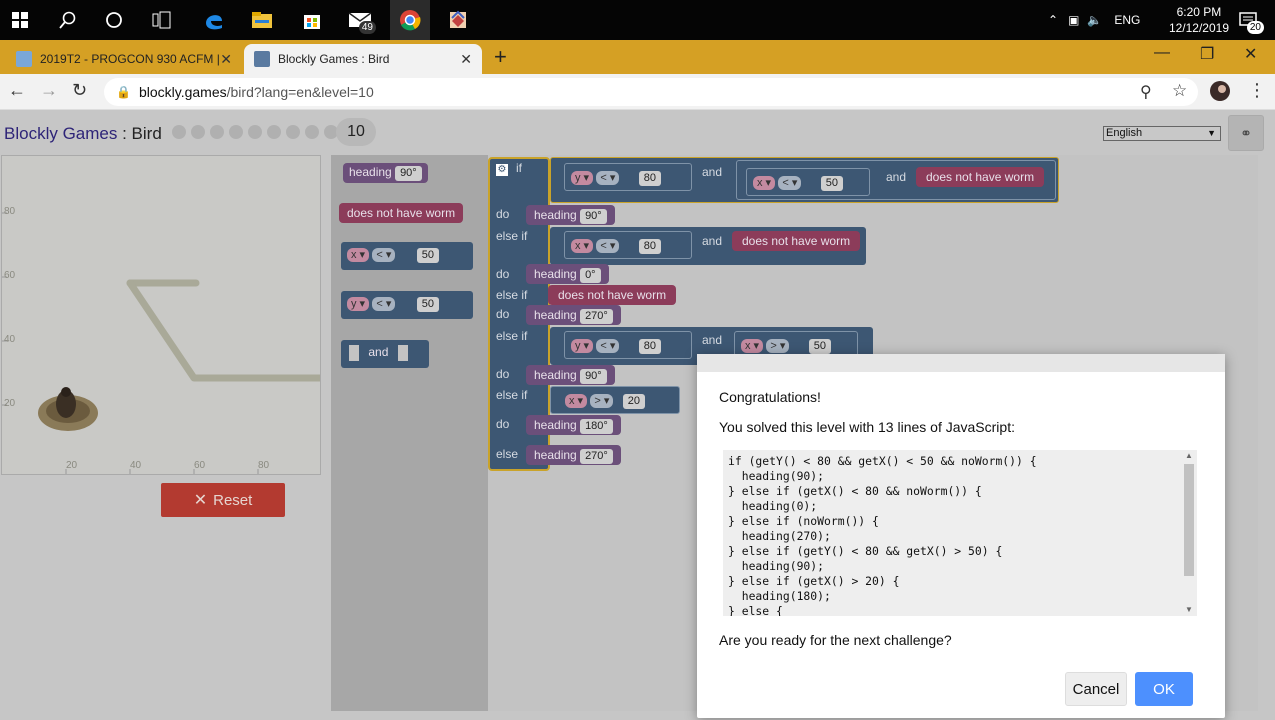 The image size is (1275, 720). I want to click on page-title: Blockly Games : Bird, so click(83, 134).